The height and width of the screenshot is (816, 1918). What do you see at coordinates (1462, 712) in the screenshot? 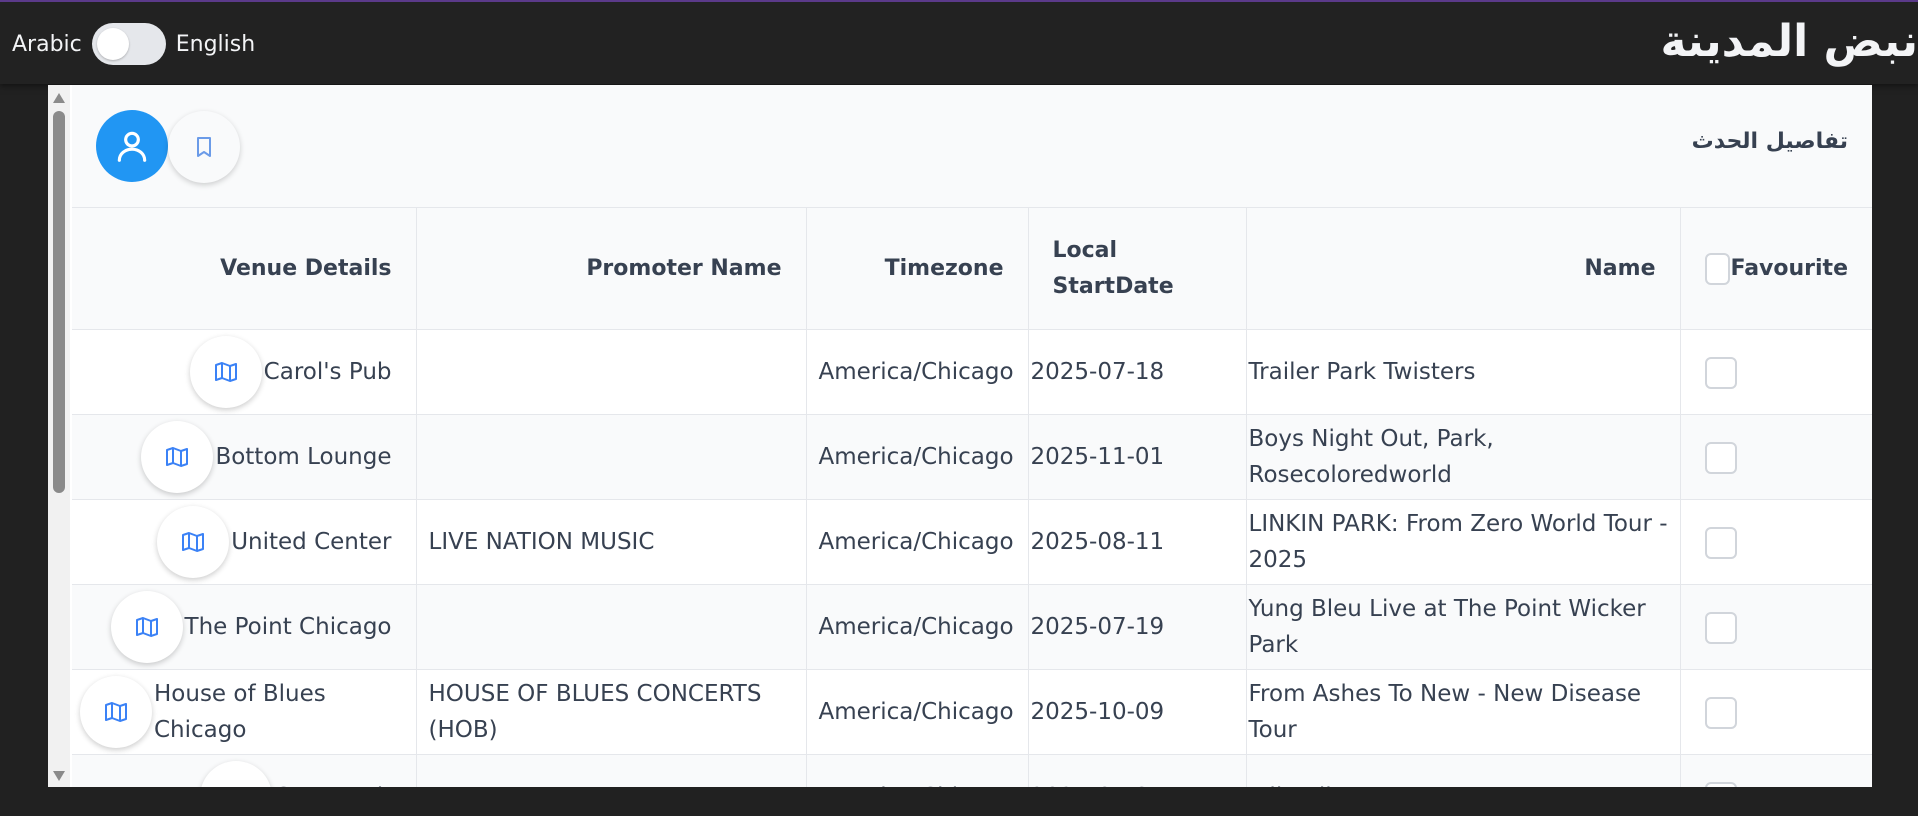
I see `event-name-cell: From Ashes To New - New Disease Tour` at bounding box center [1462, 712].